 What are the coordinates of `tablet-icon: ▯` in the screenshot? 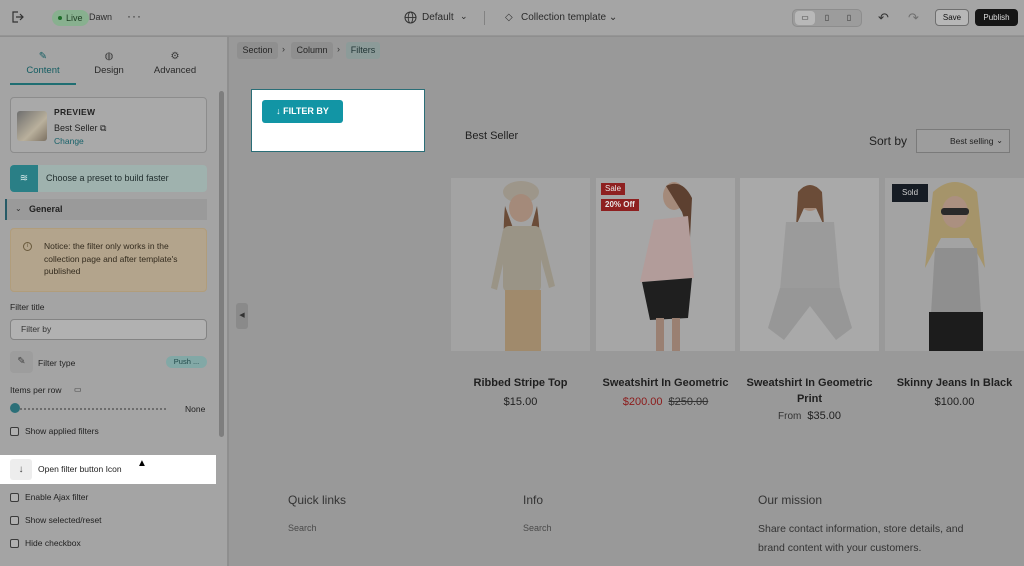 It's located at (827, 18).